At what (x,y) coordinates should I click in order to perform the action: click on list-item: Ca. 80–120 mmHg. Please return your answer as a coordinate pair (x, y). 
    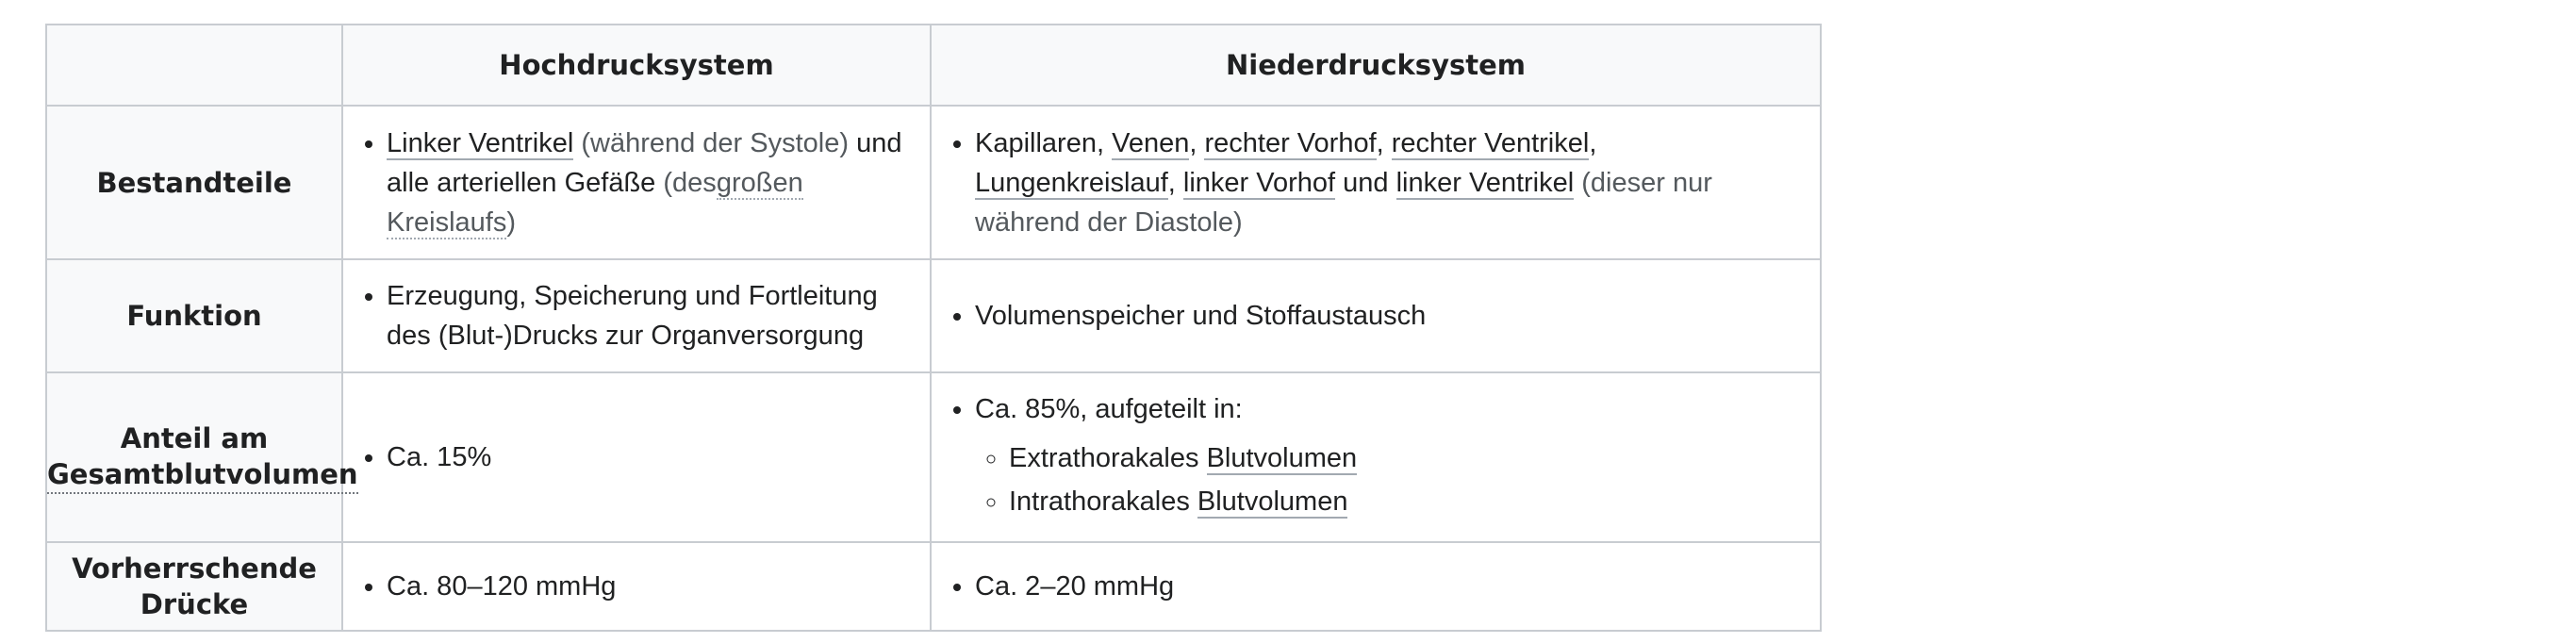
    Looking at the image, I should click on (649, 587).